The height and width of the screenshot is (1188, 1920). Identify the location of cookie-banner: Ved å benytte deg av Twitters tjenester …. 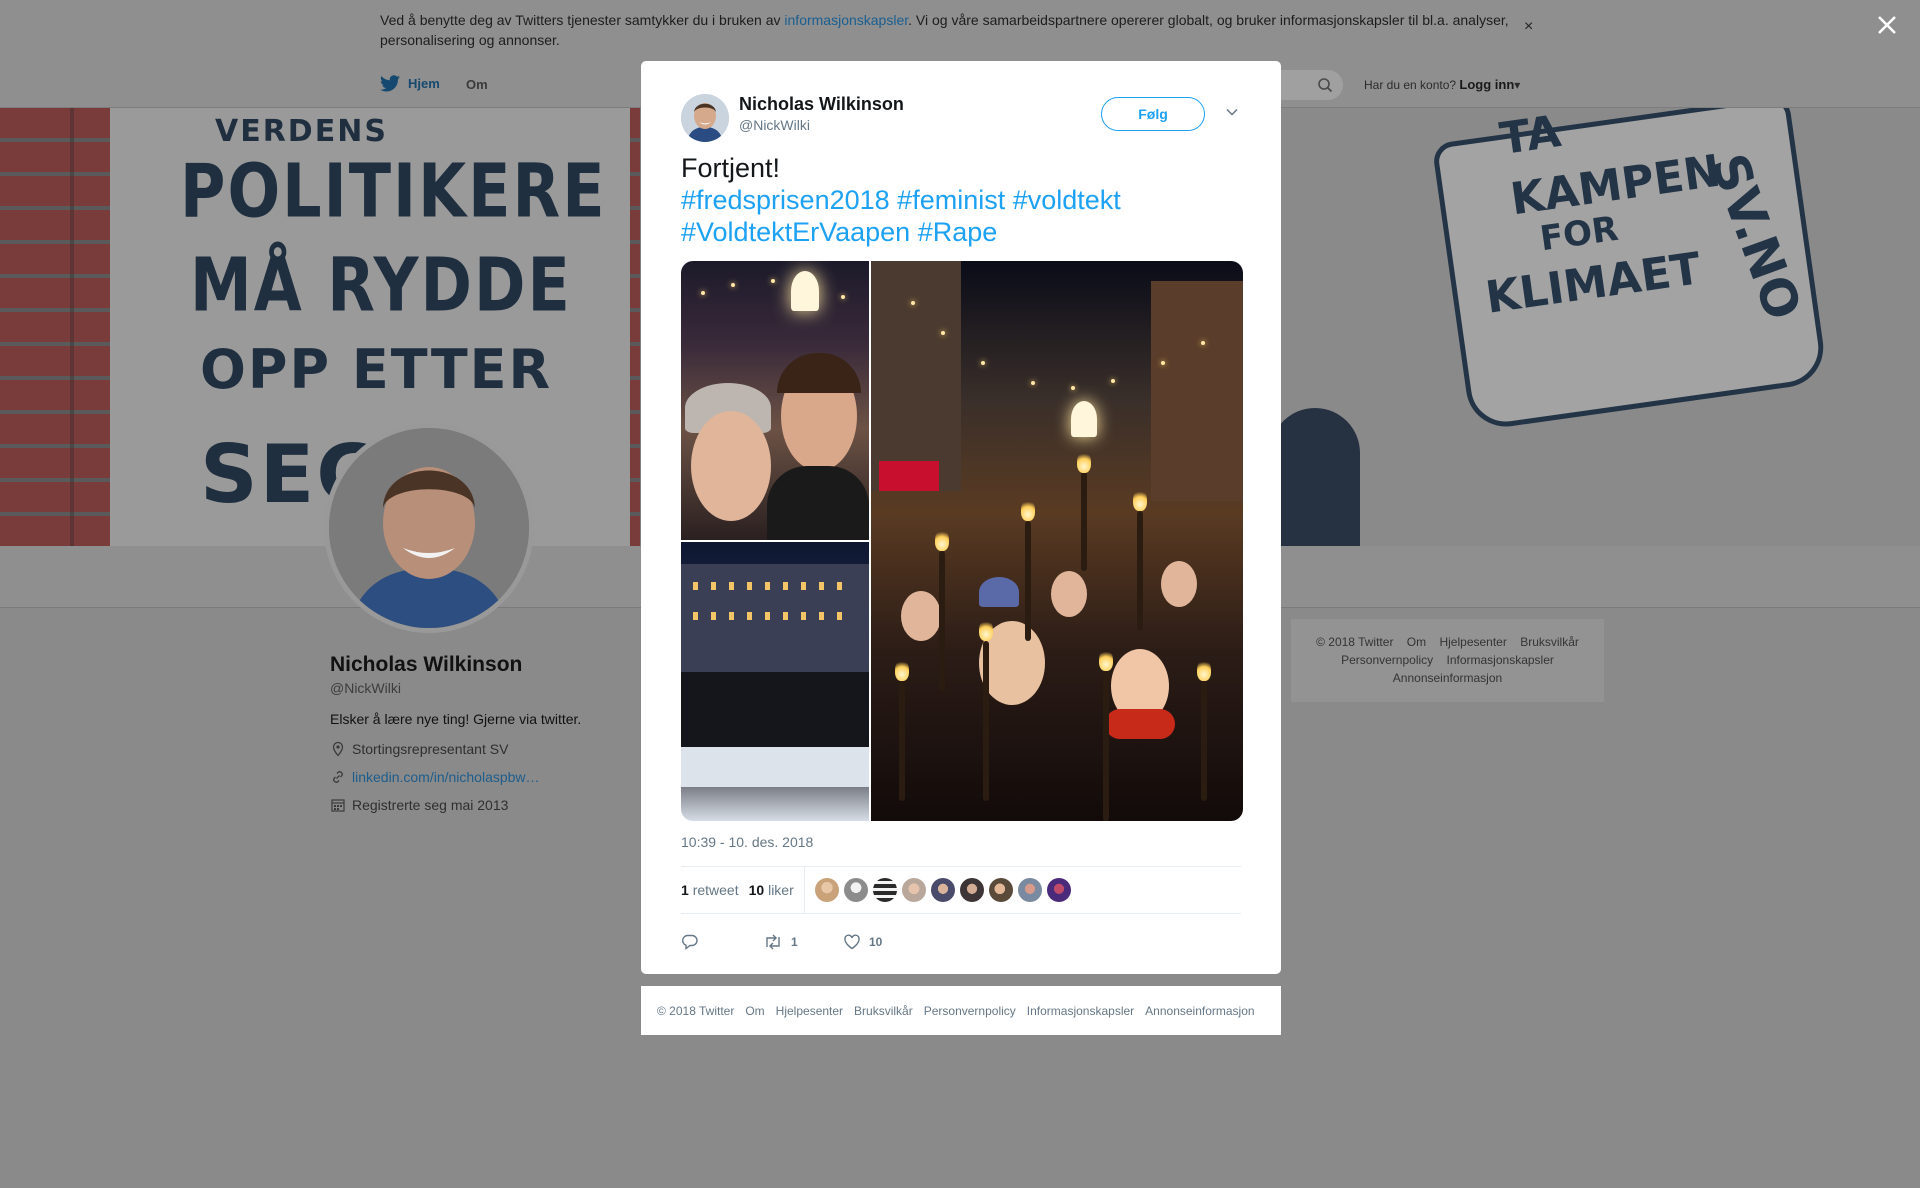
(960, 30).